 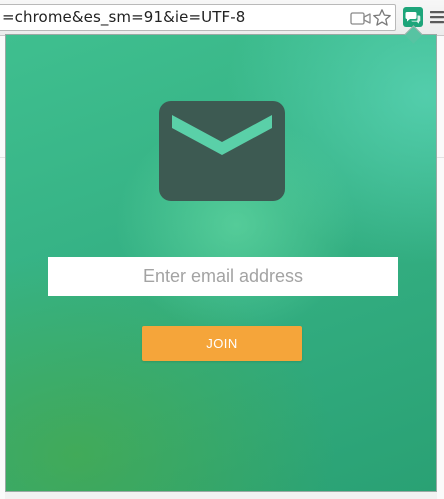 I want to click on star-icon, so click(x=382, y=18).